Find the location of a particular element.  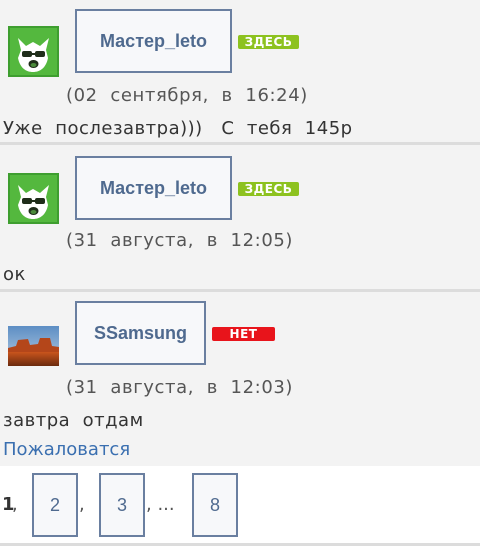

post-message: Уже послезавтра))) С тебя 145р is located at coordinates (178, 128).